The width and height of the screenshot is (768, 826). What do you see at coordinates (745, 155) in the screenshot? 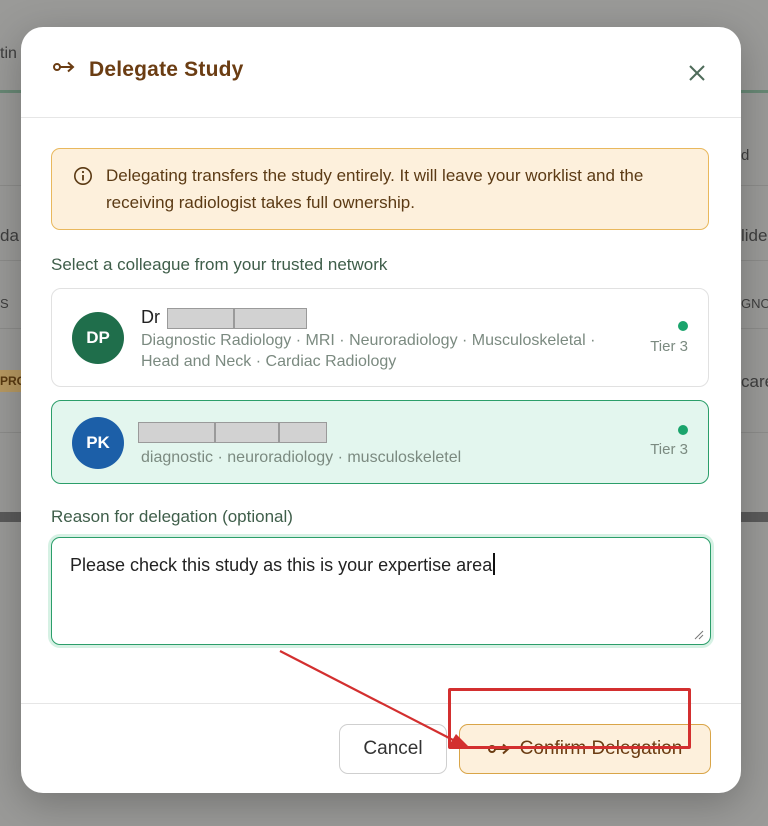
I see `background-text: d` at bounding box center [745, 155].